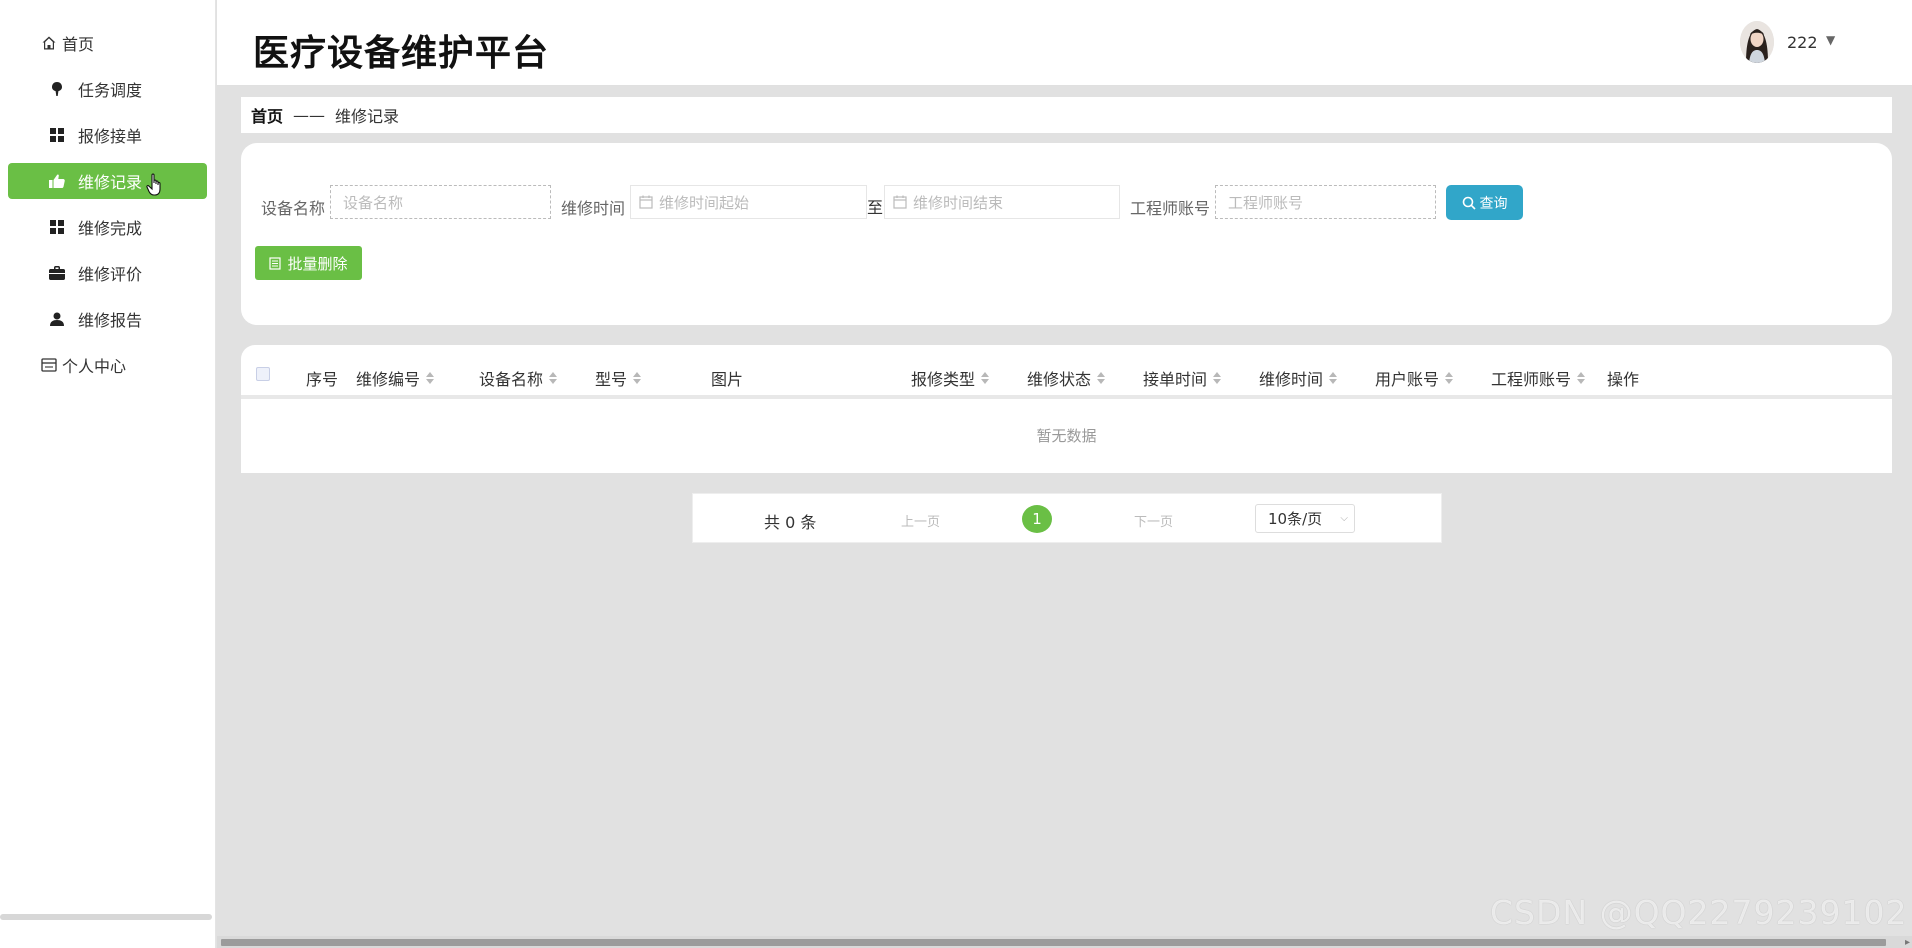 Image resolution: width=1912 pixels, height=948 pixels. I want to click on pagination: 共 0 条 上一页 1 下一页 10条/页 ⌵, so click(1067, 518).